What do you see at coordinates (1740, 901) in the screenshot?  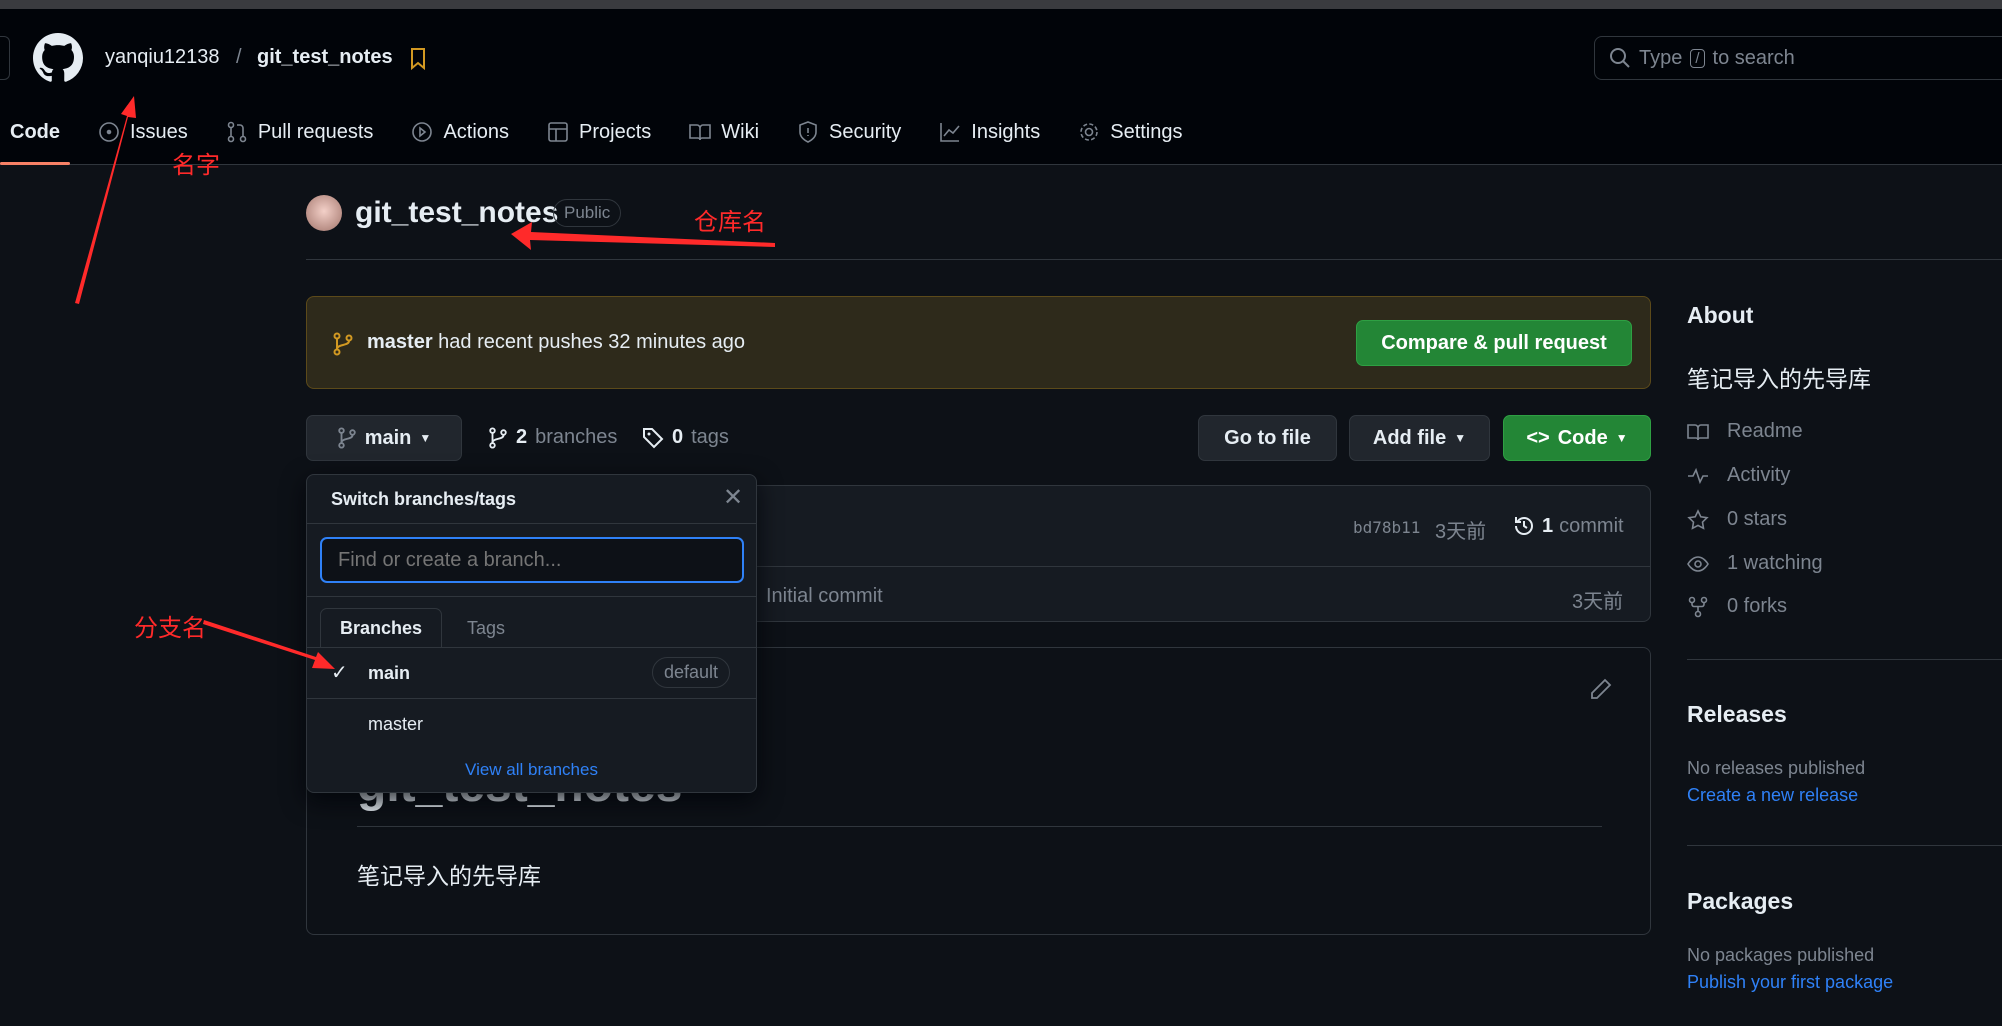 I see `packages-title: Packages` at bounding box center [1740, 901].